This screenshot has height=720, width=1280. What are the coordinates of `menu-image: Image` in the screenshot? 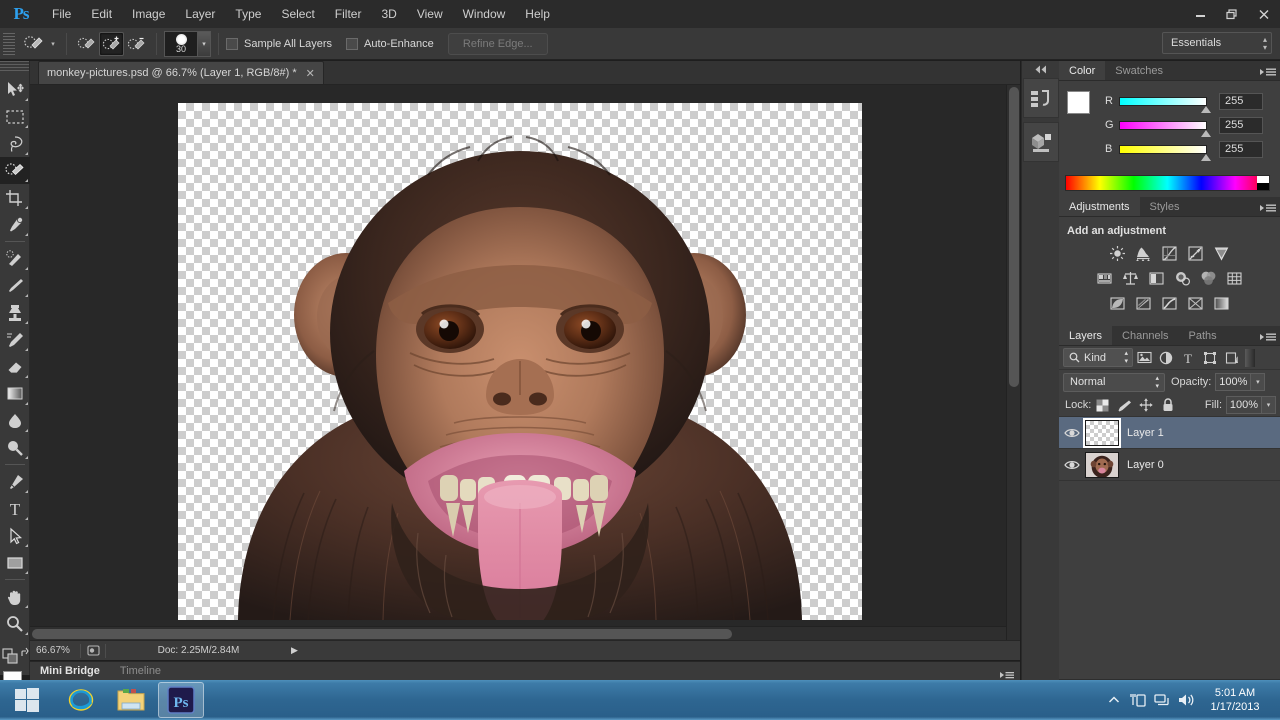 It's located at (148, 14).